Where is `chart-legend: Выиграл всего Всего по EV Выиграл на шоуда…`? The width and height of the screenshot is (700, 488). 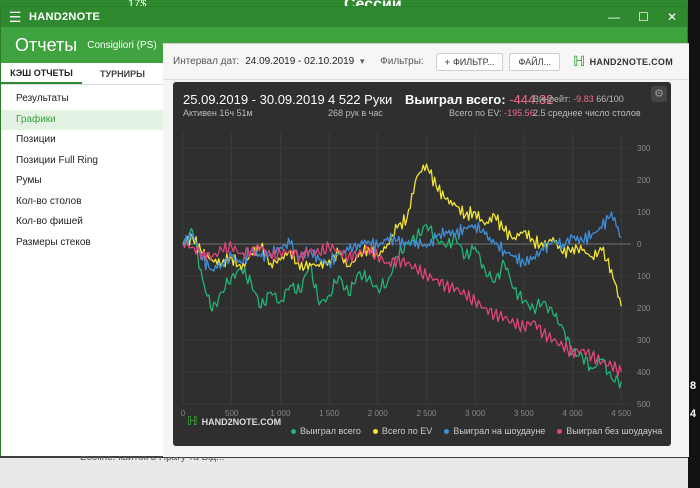
chart-legend: Выиграл всего Всего по EV Выиграл на шоуда… is located at coordinates (476, 431).